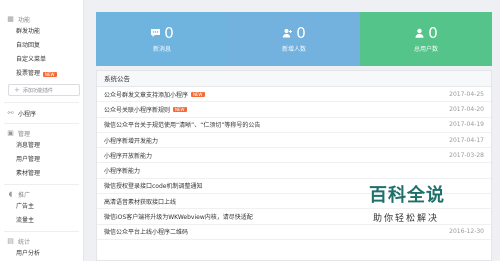 The image size is (500, 261). I want to click on sidebar-item-label: 用户管理, so click(28, 159).